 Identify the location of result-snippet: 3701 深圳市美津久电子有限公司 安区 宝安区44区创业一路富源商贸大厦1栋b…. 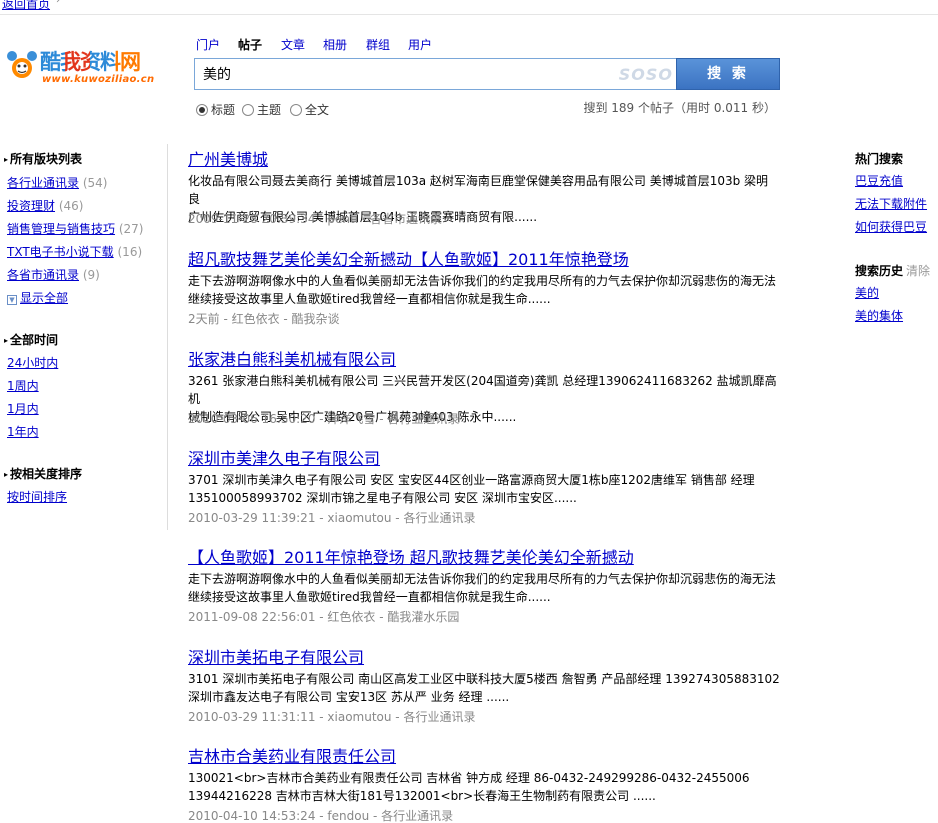
(484, 489).